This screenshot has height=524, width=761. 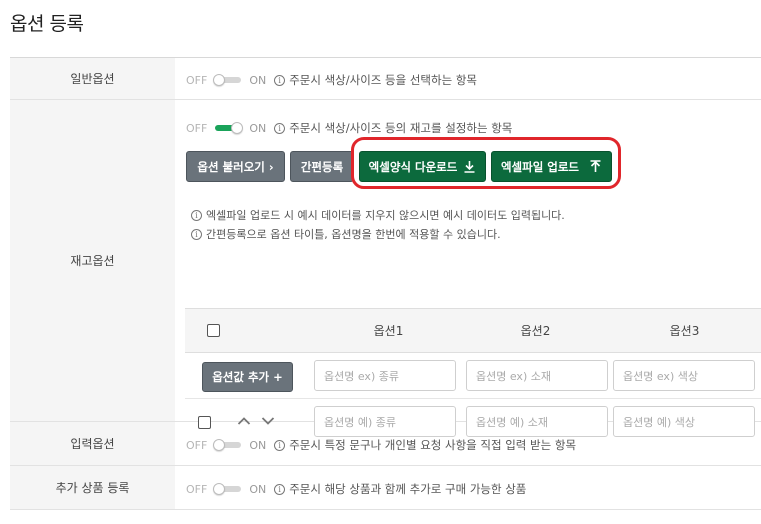 I want to click on highlight-annotation, so click(x=486, y=163).